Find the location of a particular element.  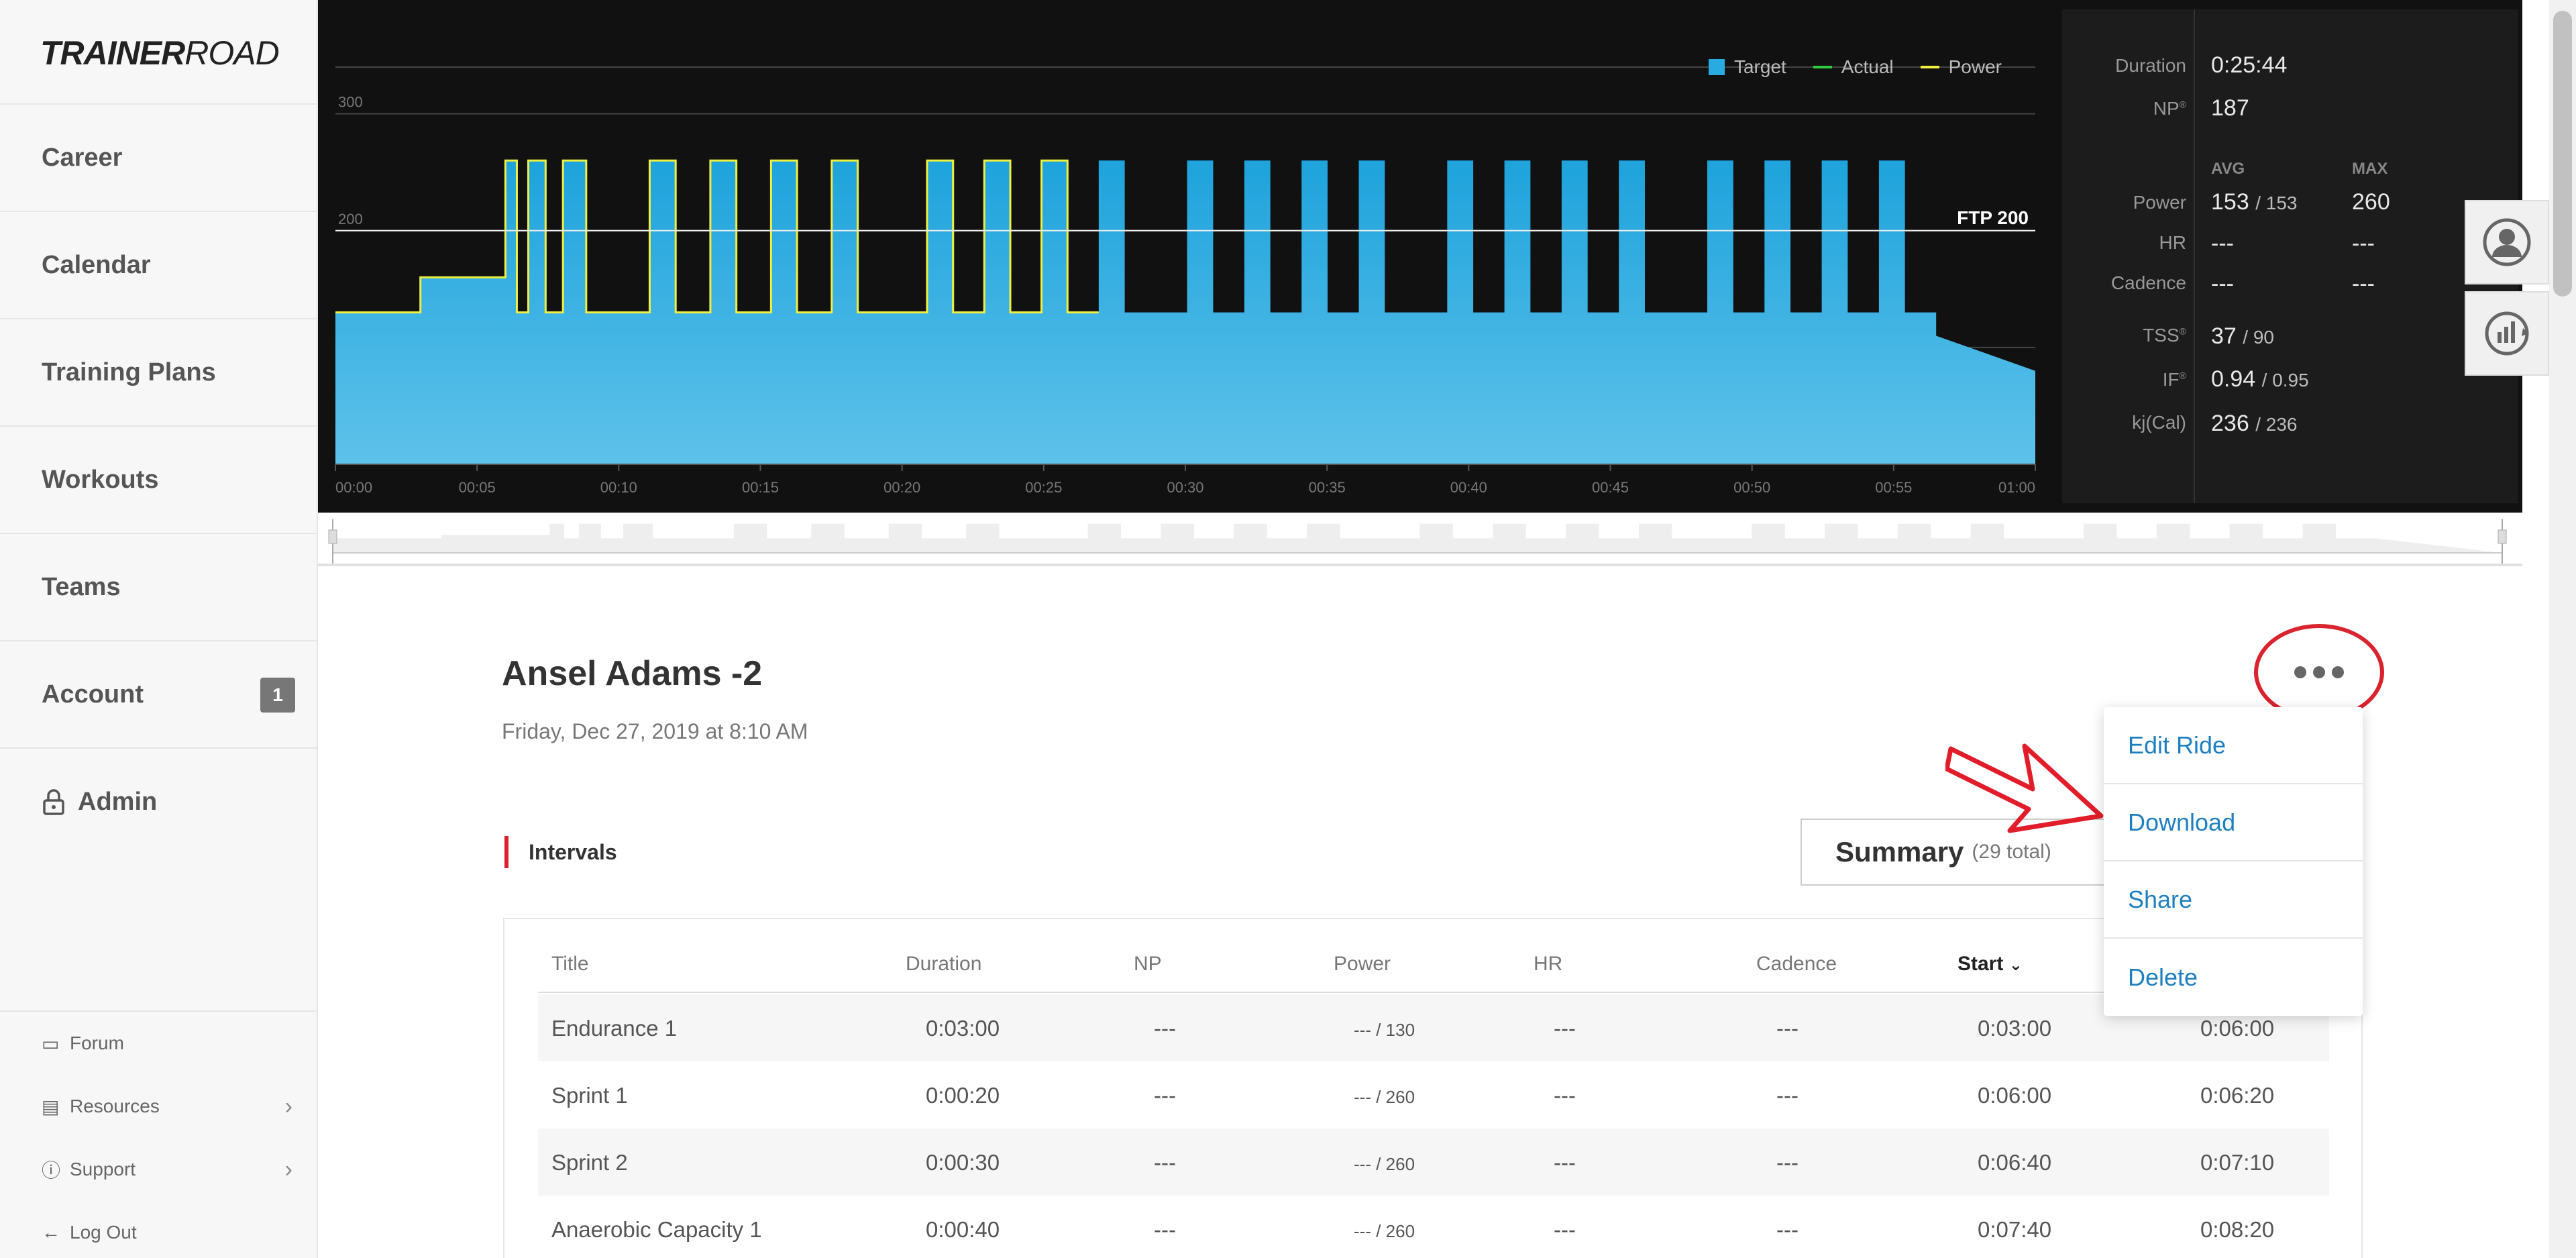

y-tick-label: 300 is located at coordinates (350, 103).